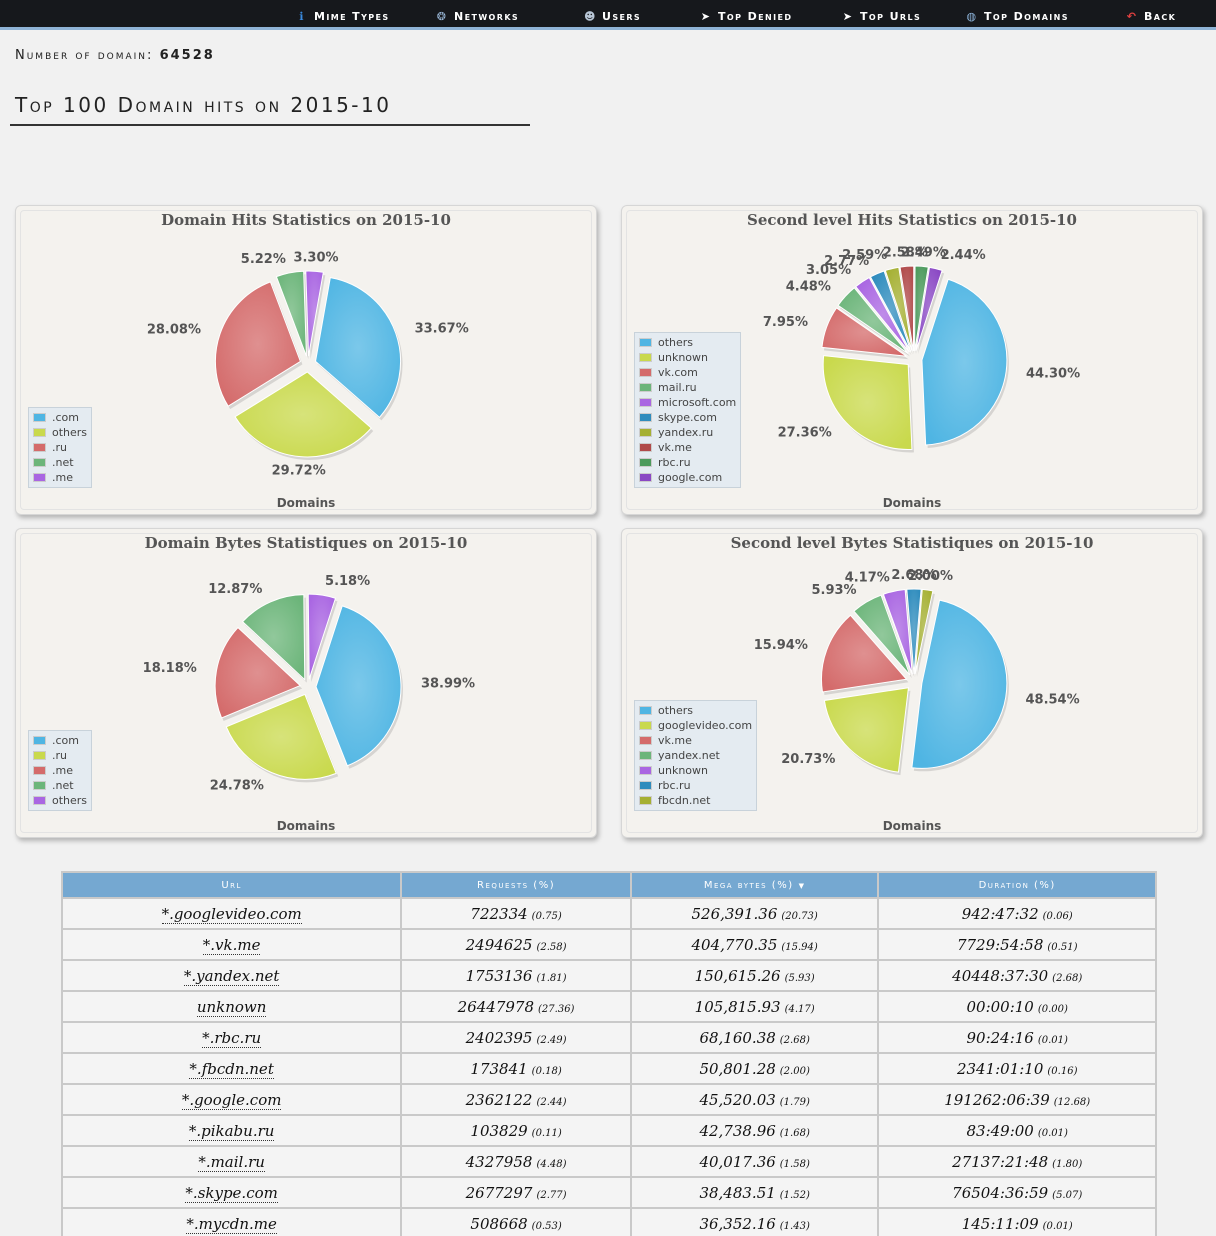 The height and width of the screenshot is (1236, 1216). I want to click on pie-slice-unknown, so click(867, 402).